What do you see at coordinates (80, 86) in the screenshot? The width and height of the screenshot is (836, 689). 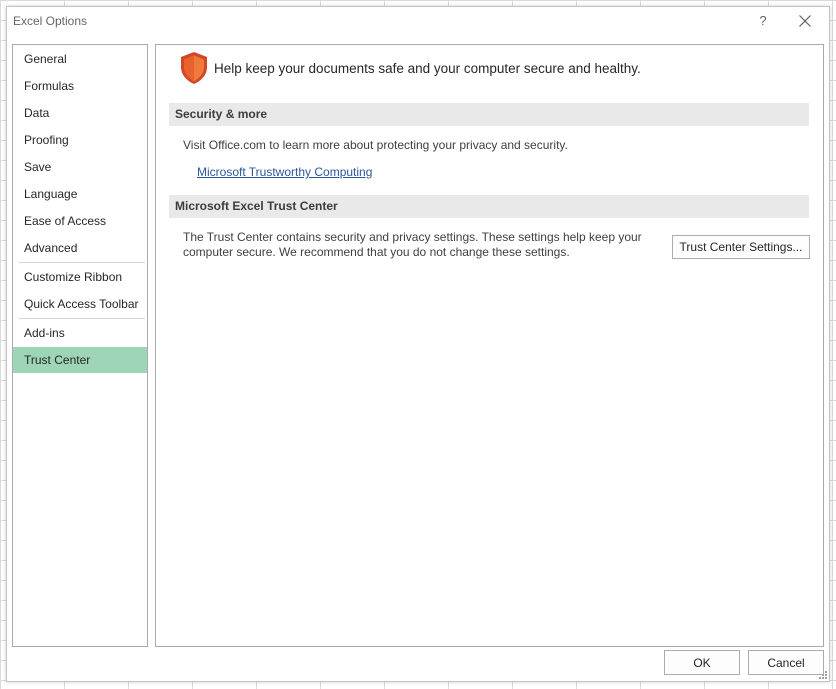 I see `sidebar-item-formulas: Formulas` at bounding box center [80, 86].